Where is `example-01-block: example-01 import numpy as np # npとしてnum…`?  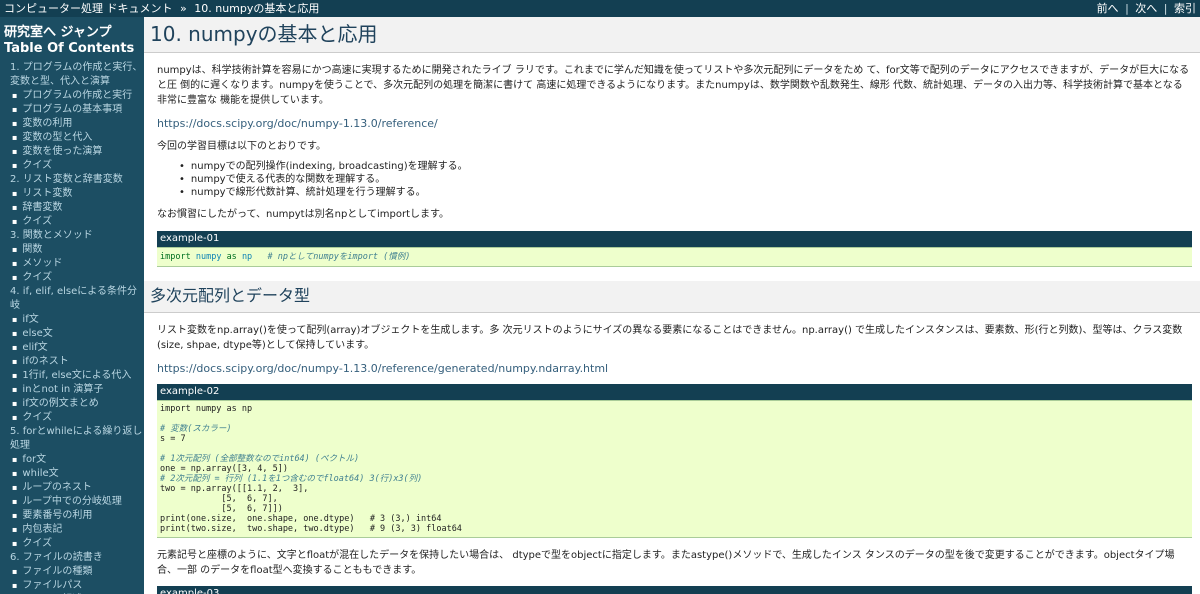
example-01-block: example-01 import numpy as np # npとしてnum… is located at coordinates (674, 249).